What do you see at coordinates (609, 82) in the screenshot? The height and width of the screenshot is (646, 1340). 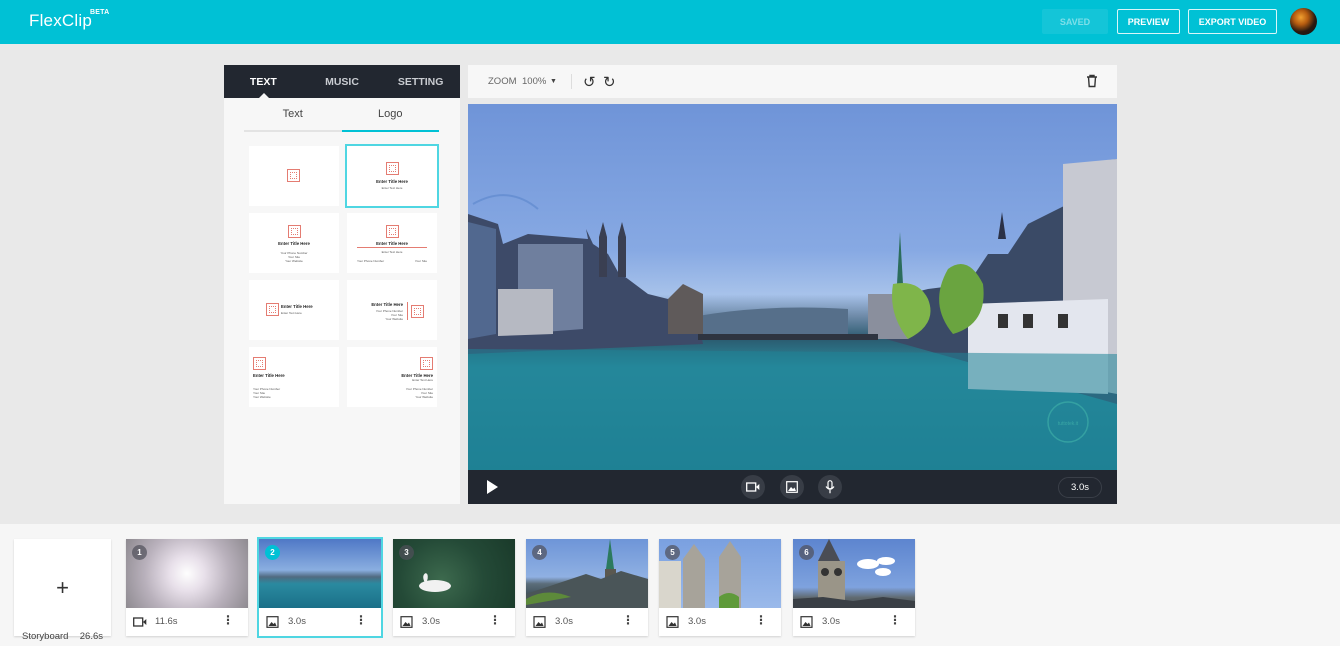 I see `redo-icon: ↻` at bounding box center [609, 82].